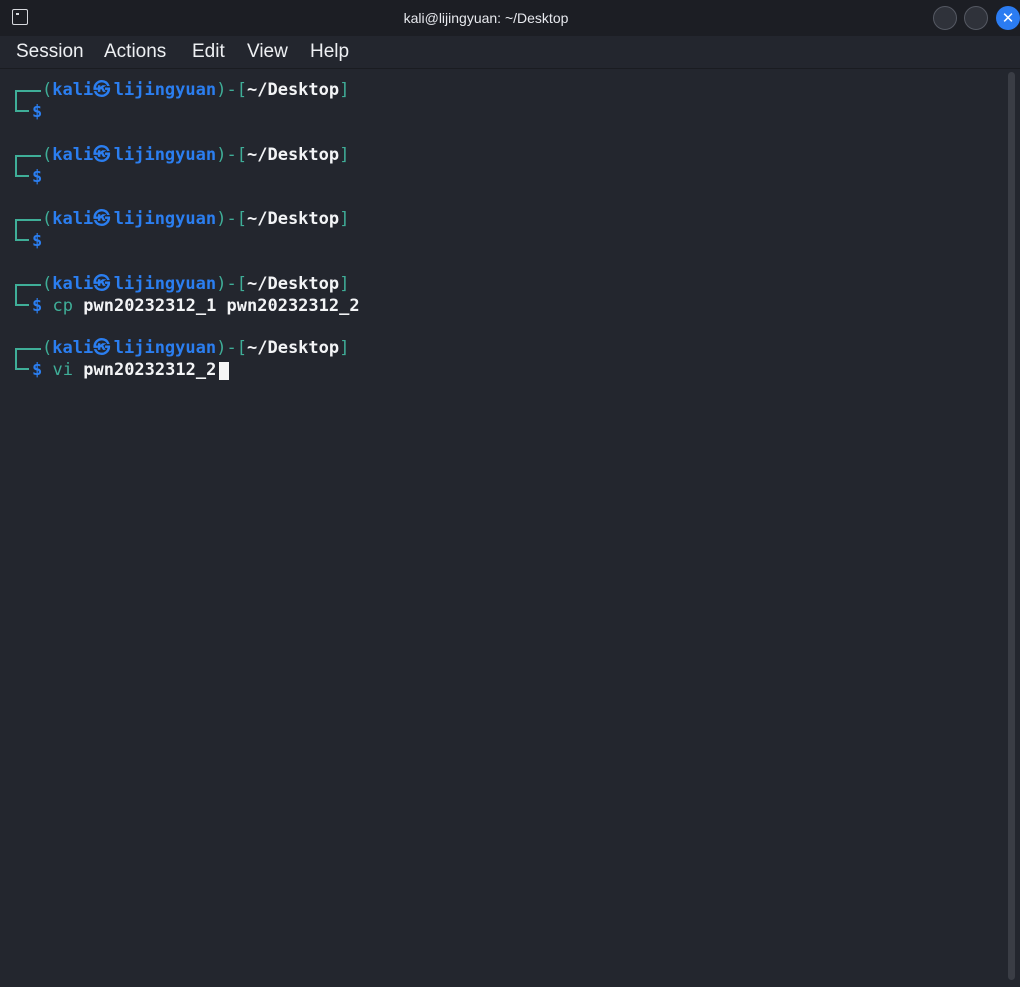 This screenshot has width=1020, height=987. I want to click on menu-actions: Actions, so click(135, 52).